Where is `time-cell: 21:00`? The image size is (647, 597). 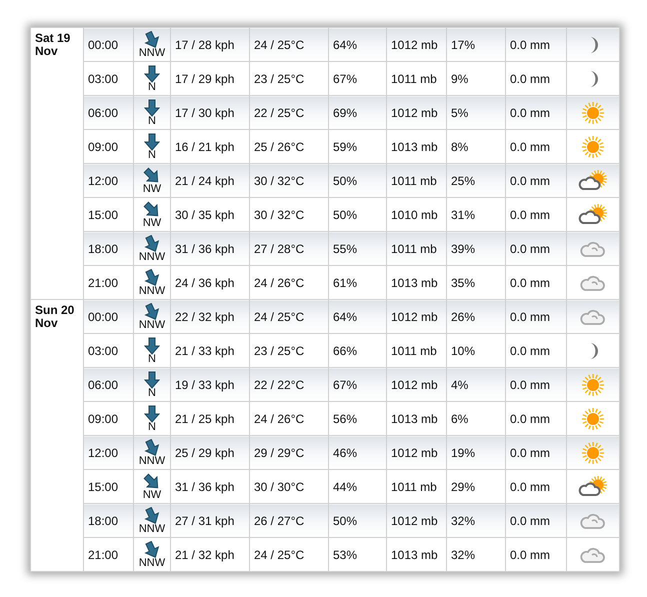
time-cell: 21:00 is located at coordinates (109, 555).